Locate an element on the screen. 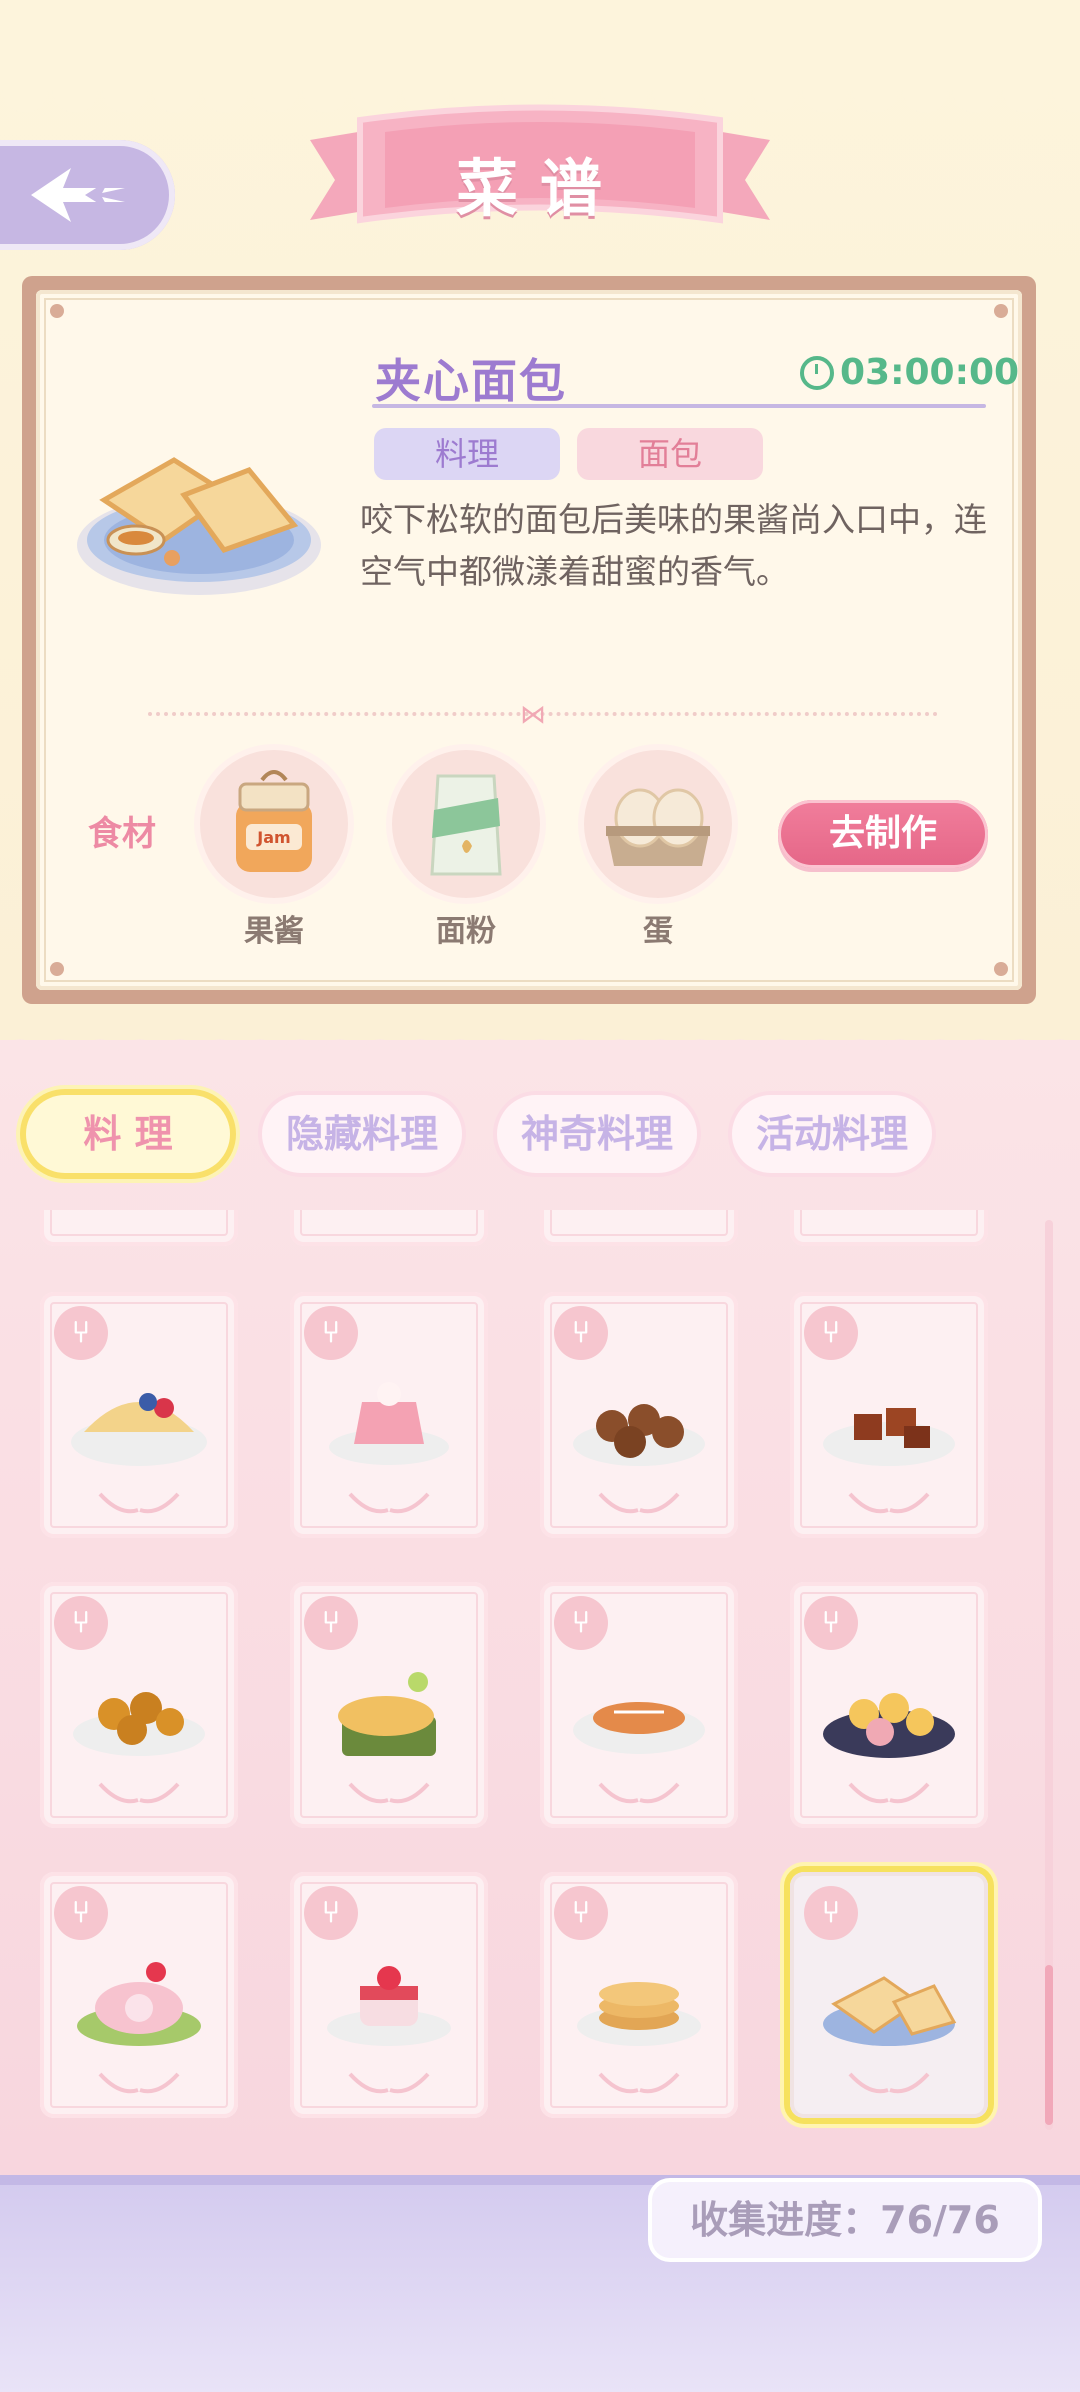  ingredient-flour-name: 面粉 is located at coordinates (466, 931).